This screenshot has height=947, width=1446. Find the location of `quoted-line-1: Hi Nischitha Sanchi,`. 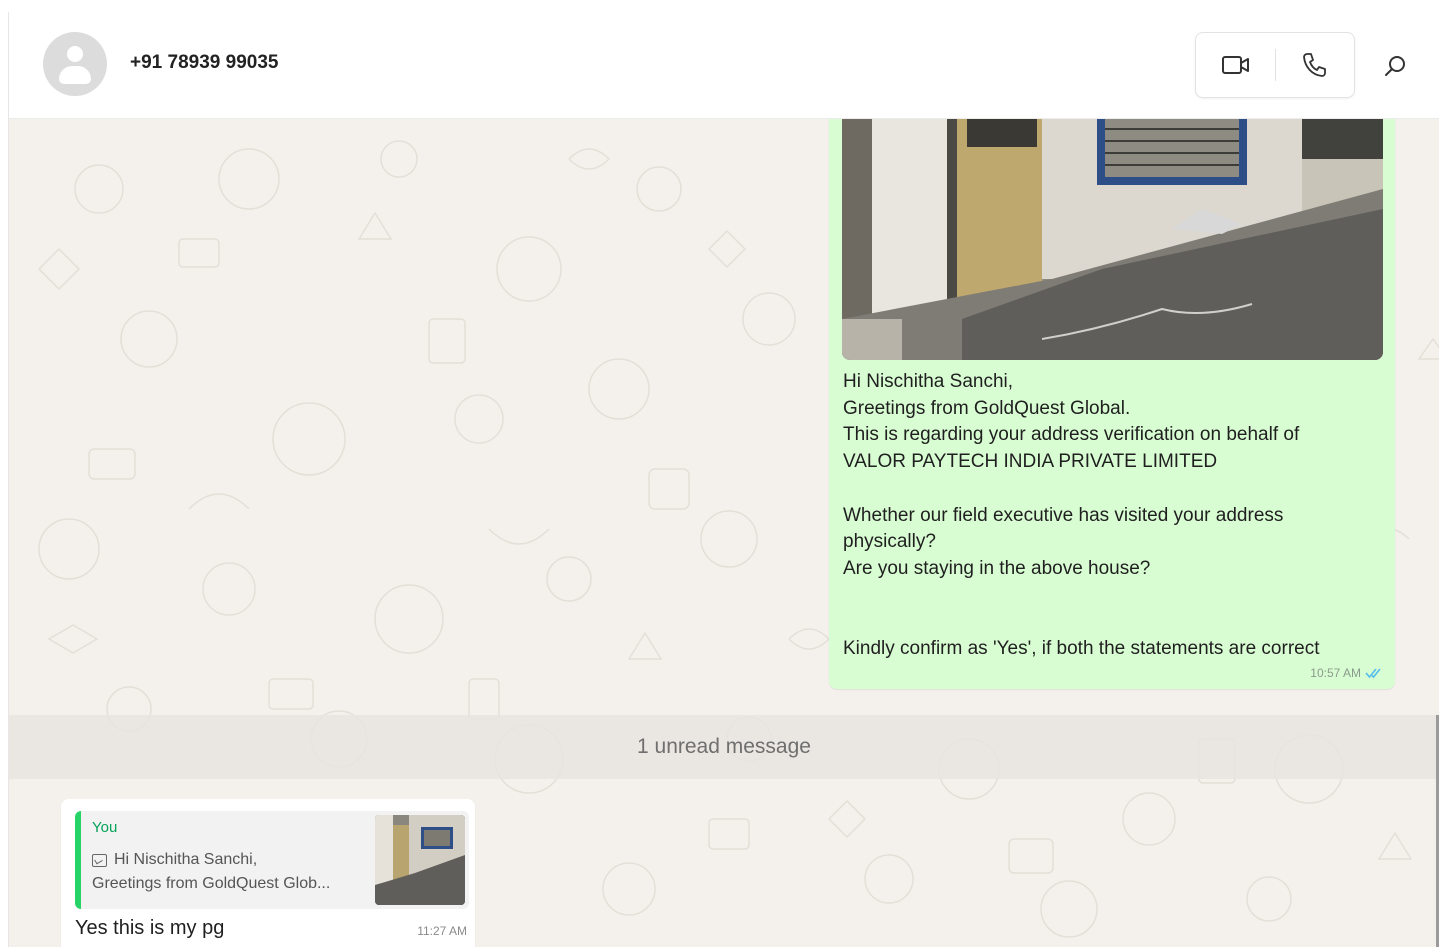

quoted-line-1: Hi Nischitha Sanchi, is located at coordinates (174, 860).